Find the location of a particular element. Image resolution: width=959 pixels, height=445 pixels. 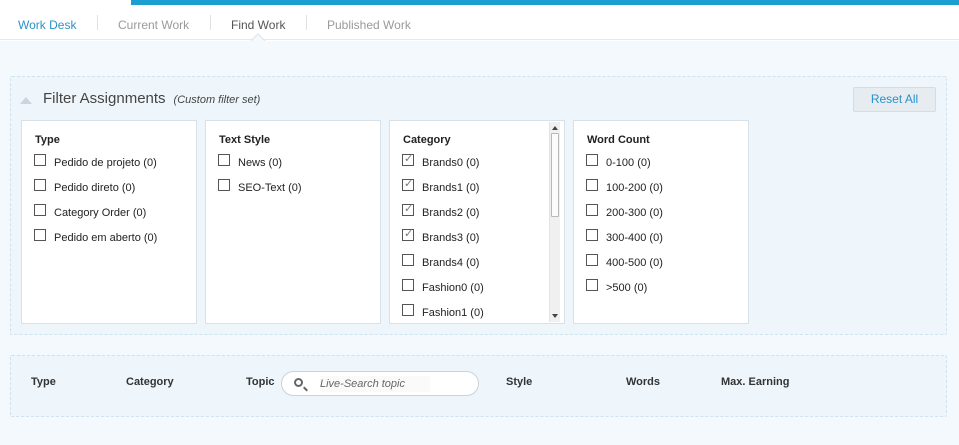

category-option: Brands3 (0) is located at coordinates (441, 235).